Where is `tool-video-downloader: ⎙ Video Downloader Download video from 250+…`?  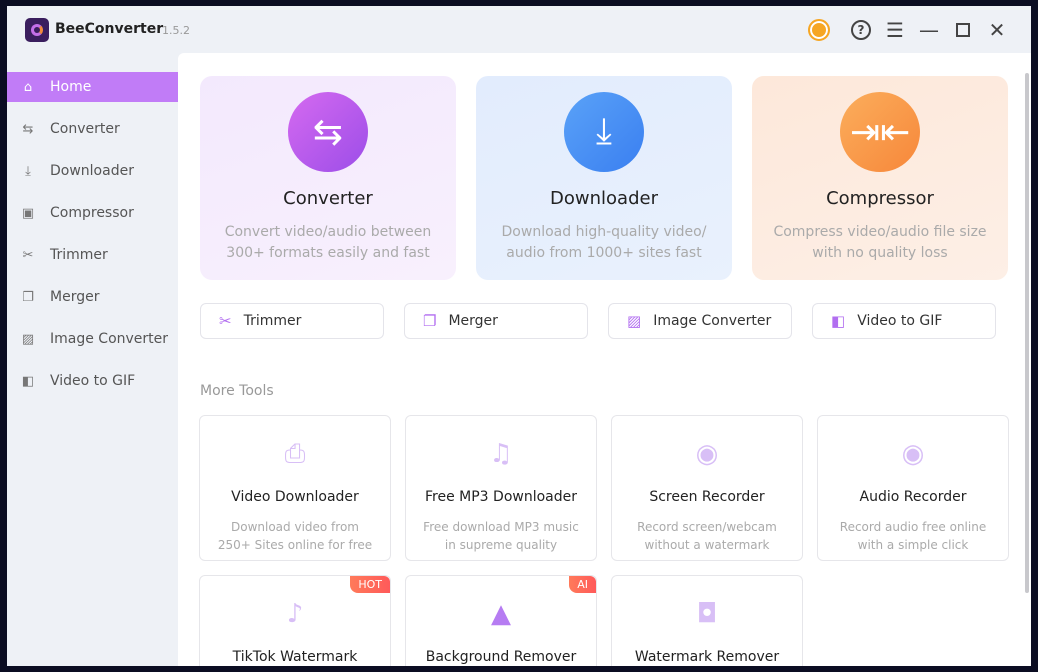
tool-video-downloader: ⎙ Video Downloader Download video from 250+… is located at coordinates (295, 488).